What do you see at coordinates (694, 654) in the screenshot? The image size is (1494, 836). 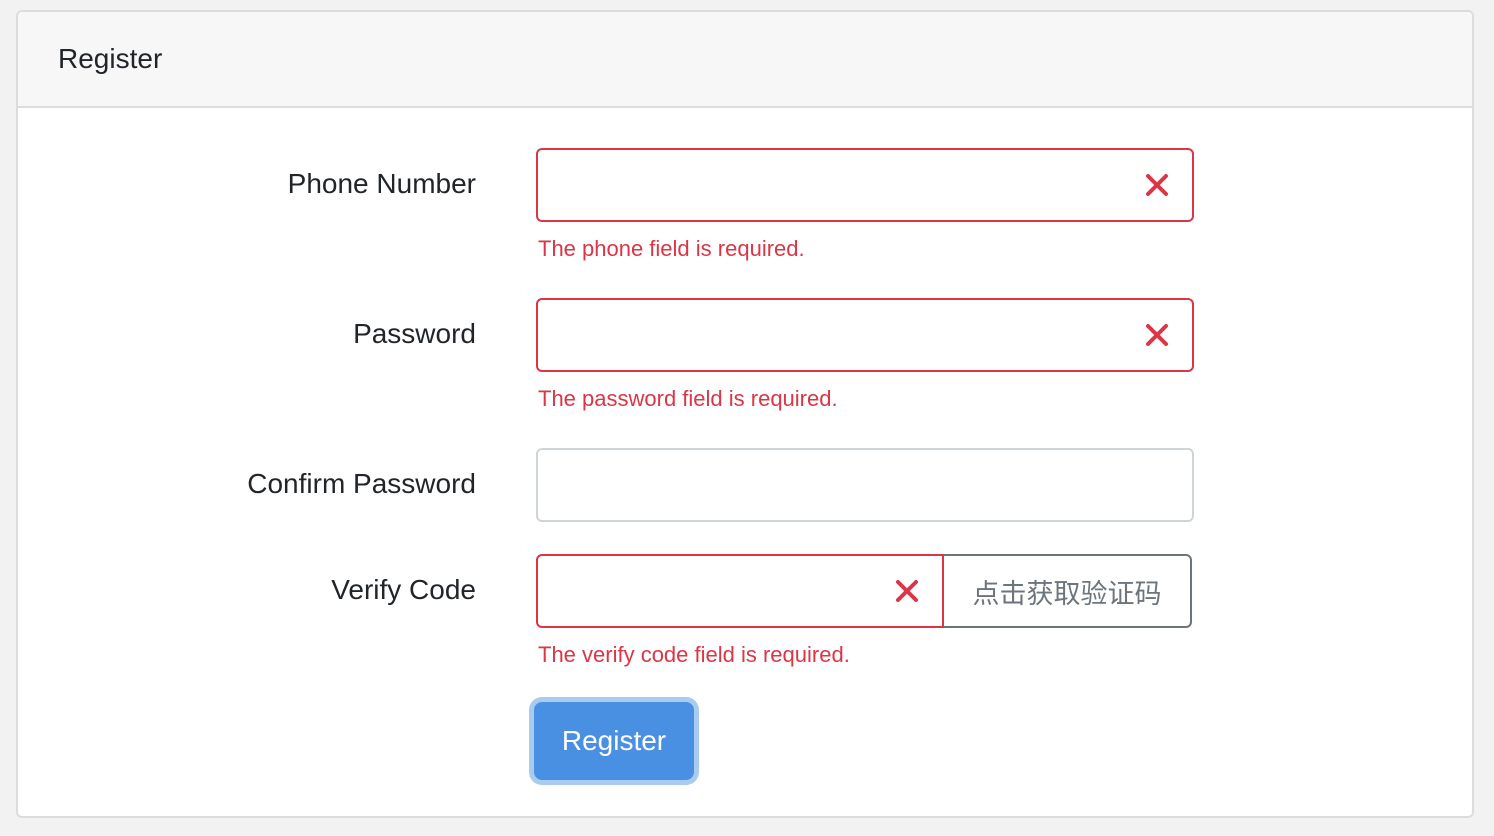 I see `verify-code-error: The verify code field is required.` at bounding box center [694, 654].